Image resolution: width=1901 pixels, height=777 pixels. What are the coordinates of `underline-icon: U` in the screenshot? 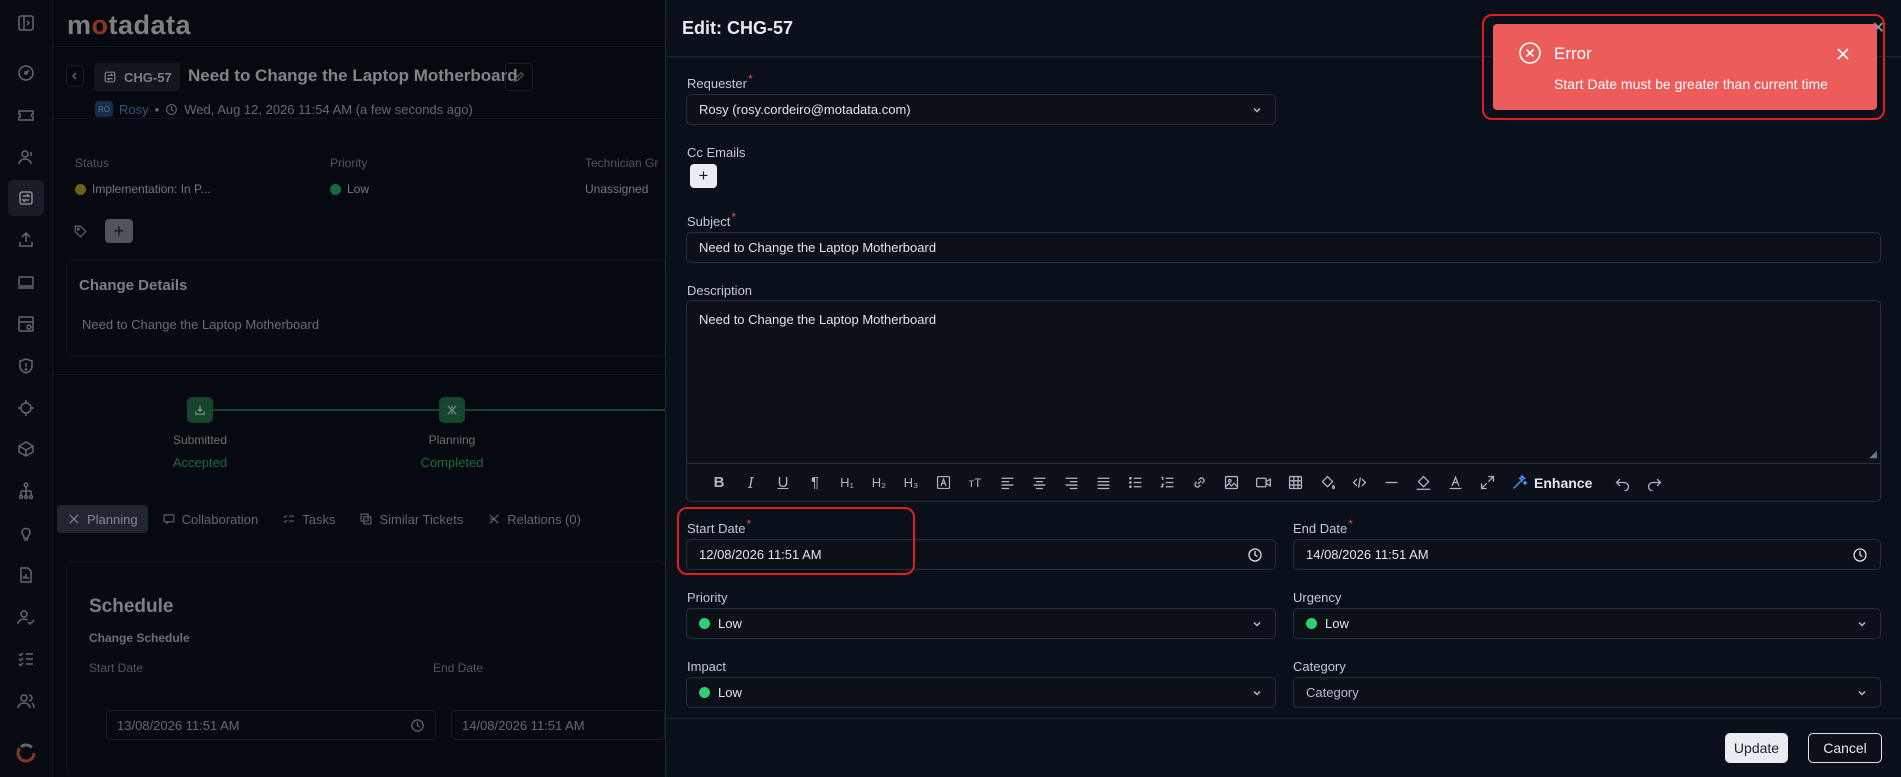 It's located at (783, 483).